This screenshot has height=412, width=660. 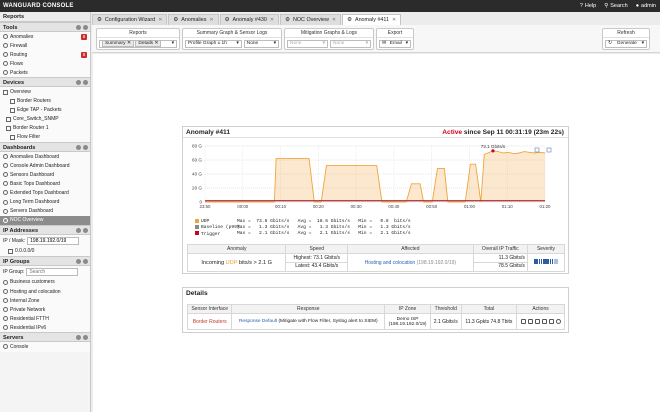 I want to click on tool-icon, so click(x=5, y=55).